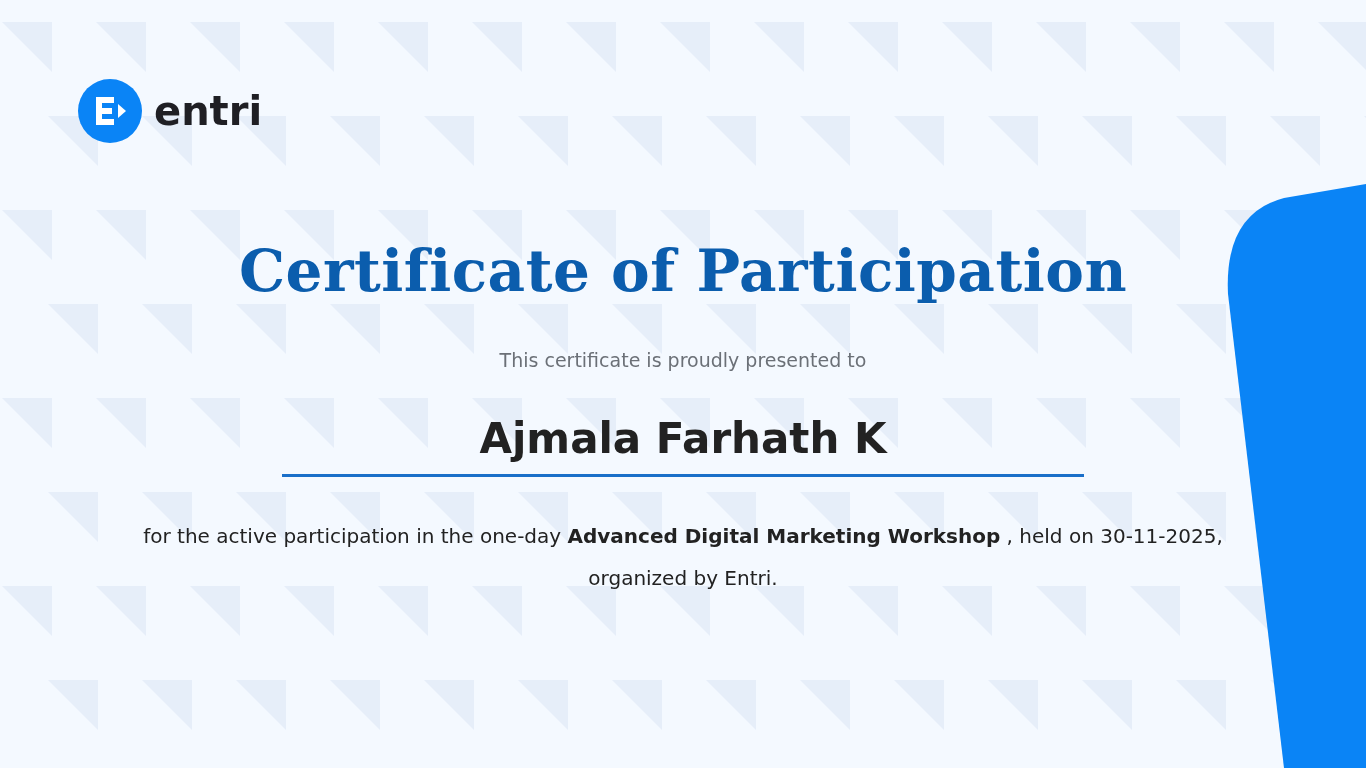  What do you see at coordinates (683, 446) in the screenshot?
I see `recipient-name: Ajmala Farhath K` at bounding box center [683, 446].